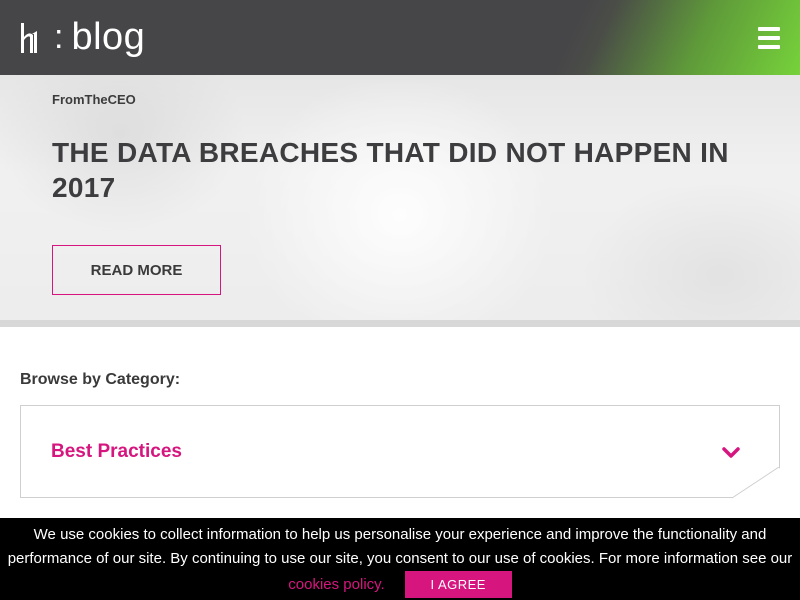  What do you see at coordinates (59, 36) in the screenshot?
I see `logo-colon: :` at bounding box center [59, 36].